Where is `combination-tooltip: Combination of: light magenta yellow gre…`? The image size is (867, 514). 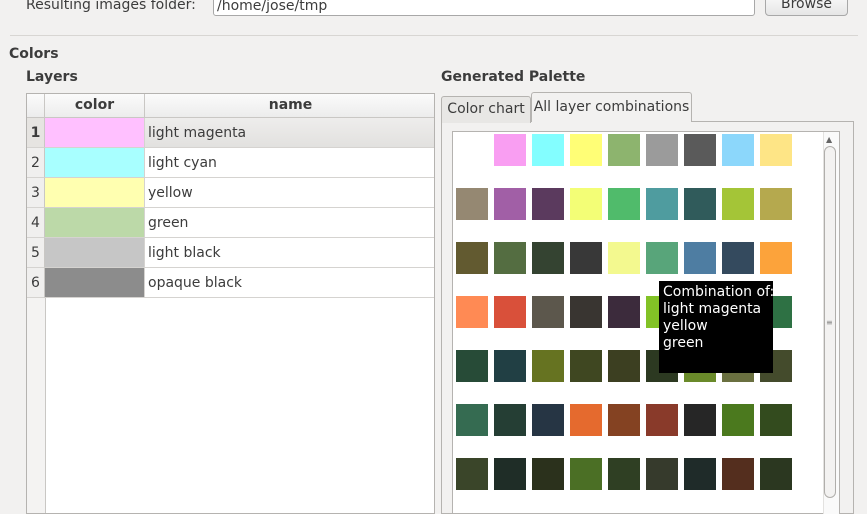
combination-tooltip: Combination of: light magenta yellow gre… is located at coordinates (717, 327).